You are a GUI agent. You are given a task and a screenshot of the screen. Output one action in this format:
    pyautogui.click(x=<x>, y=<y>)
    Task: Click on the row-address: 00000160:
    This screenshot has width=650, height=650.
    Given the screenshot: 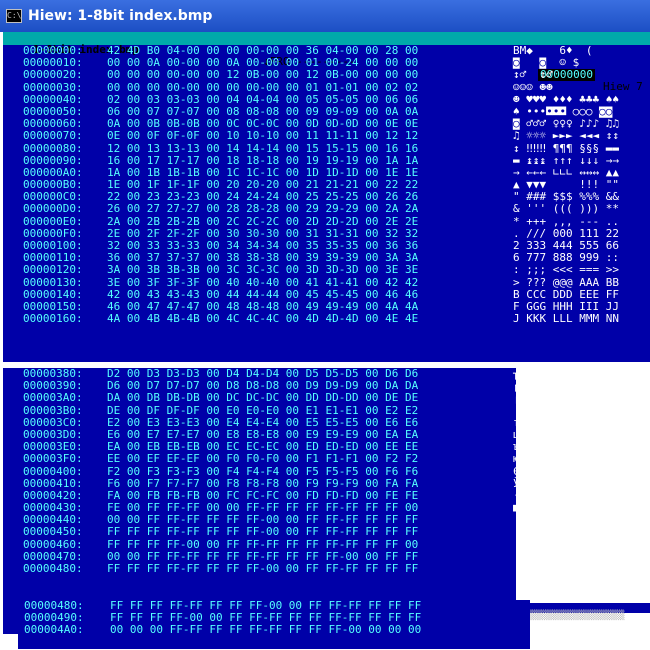 What is the action you would take?
    pyautogui.click(x=53, y=319)
    